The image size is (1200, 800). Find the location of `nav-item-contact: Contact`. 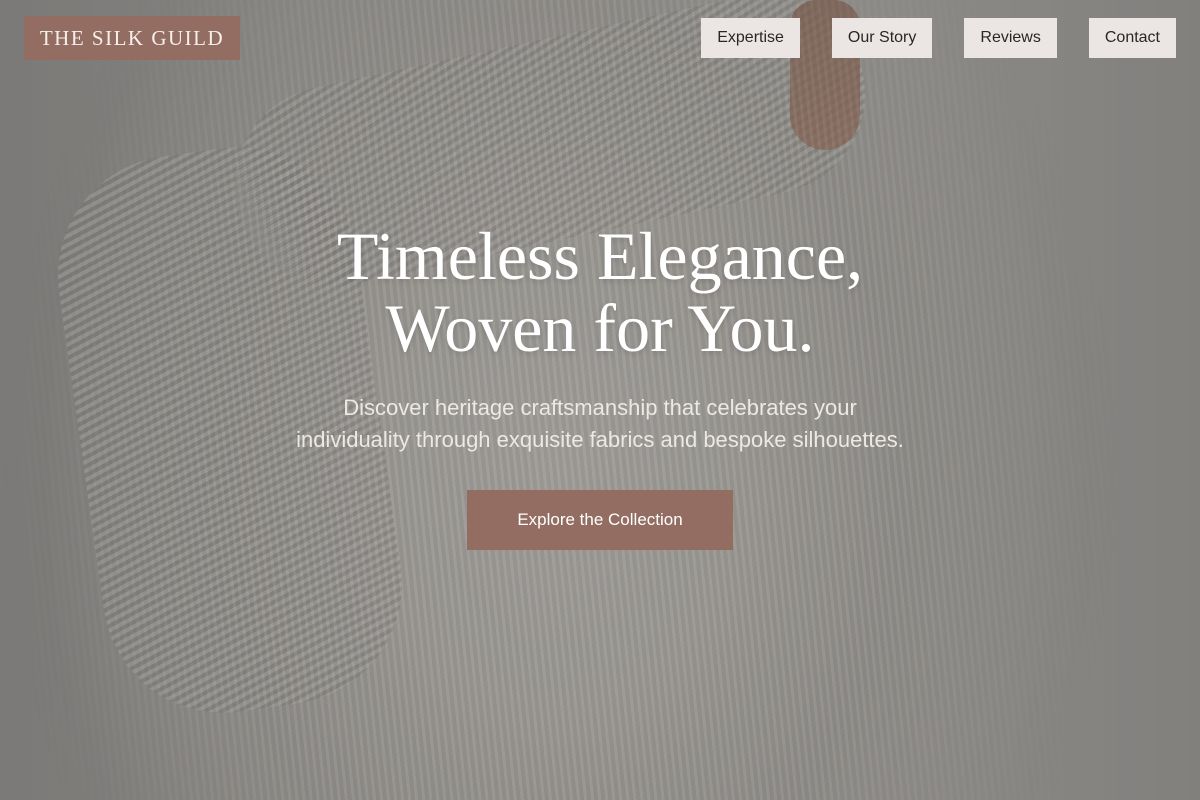

nav-item-contact: Contact is located at coordinates (1132, 38).